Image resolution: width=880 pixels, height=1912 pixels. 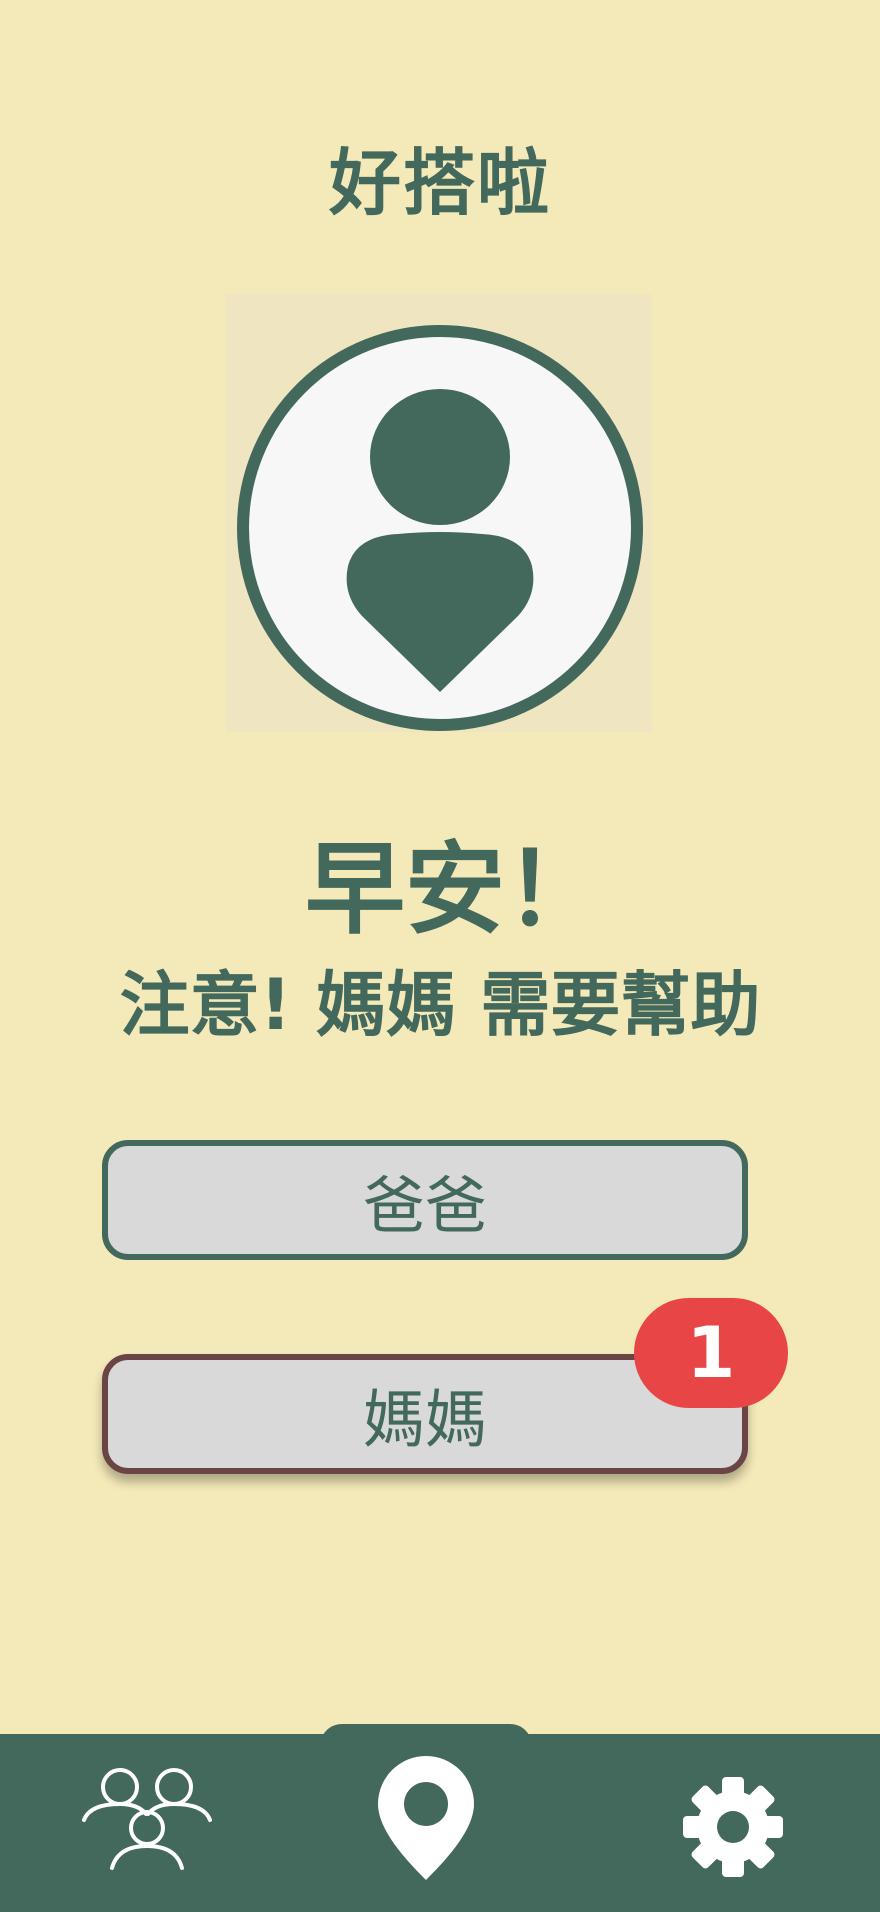 I want to click on member-button-dad: 爸爸, so click(x=425, y=1200).